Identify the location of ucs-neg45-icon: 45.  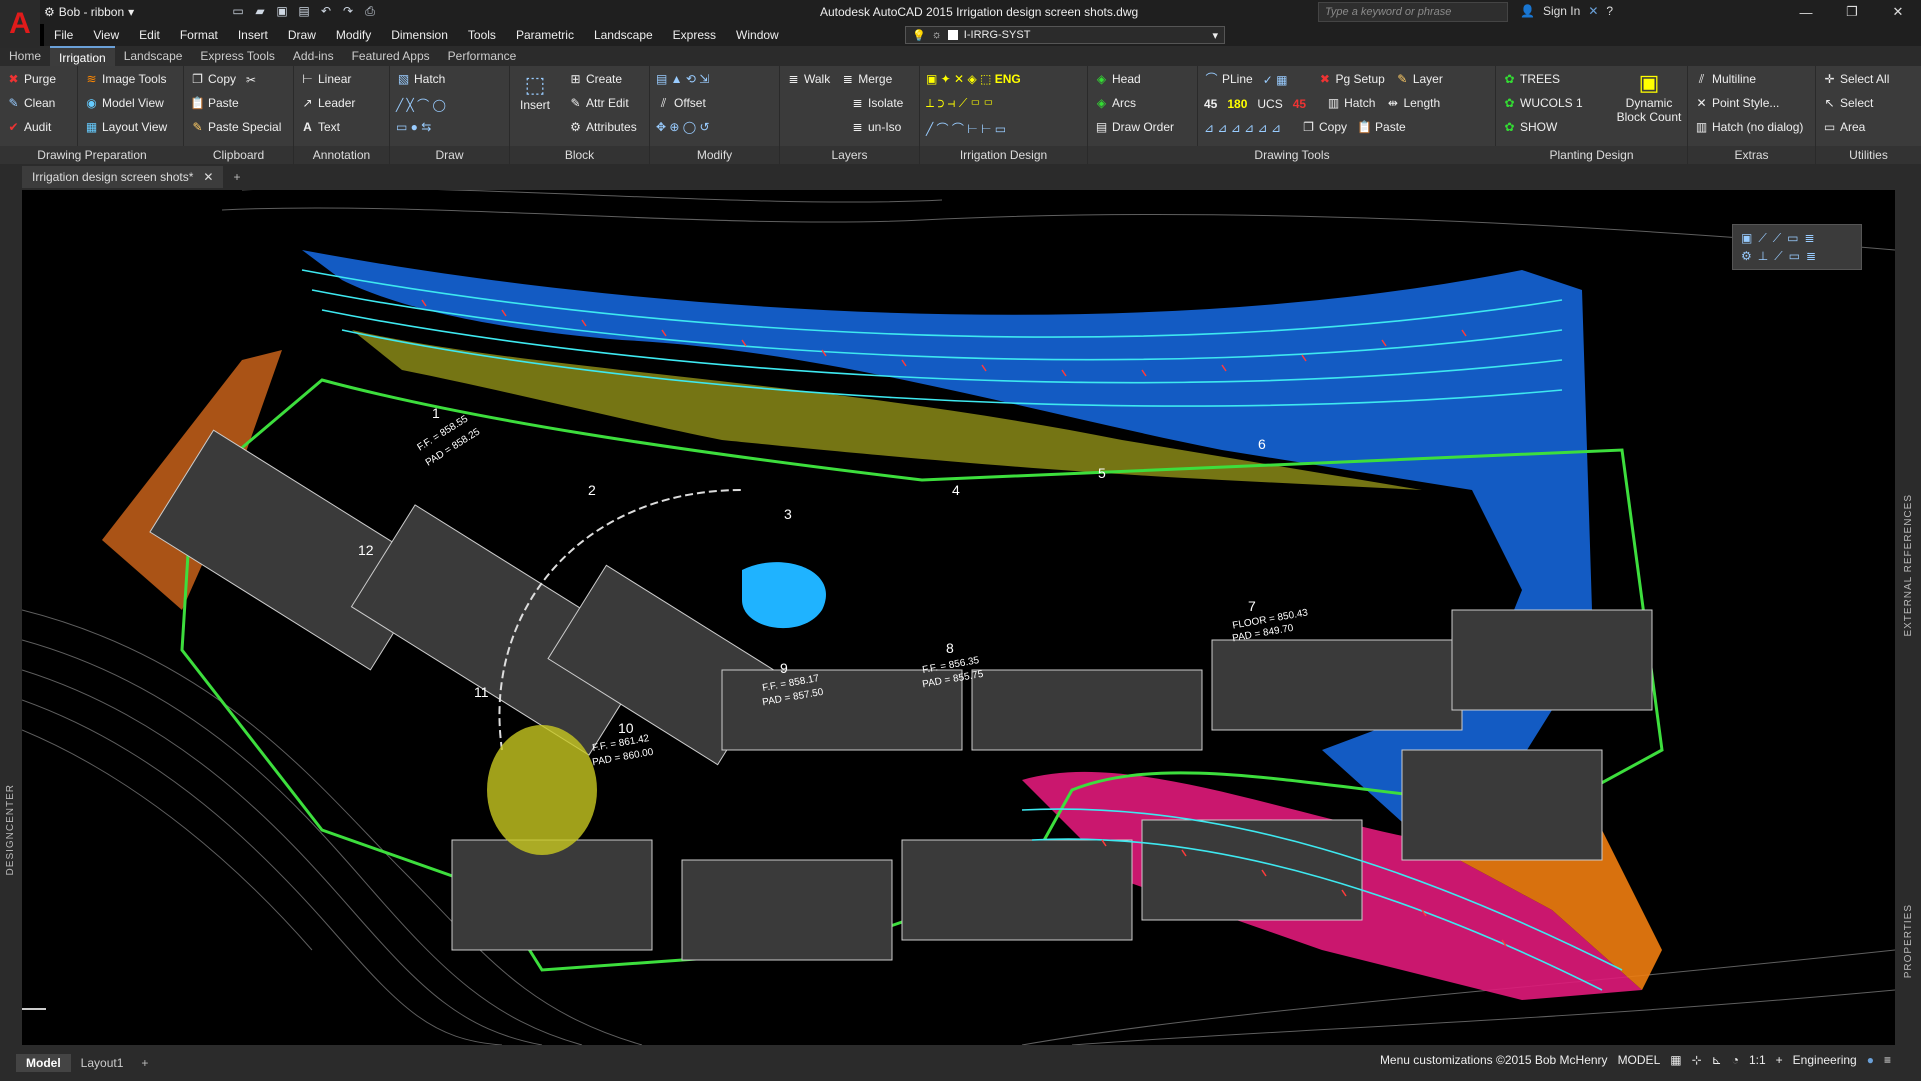
(1299, 104).